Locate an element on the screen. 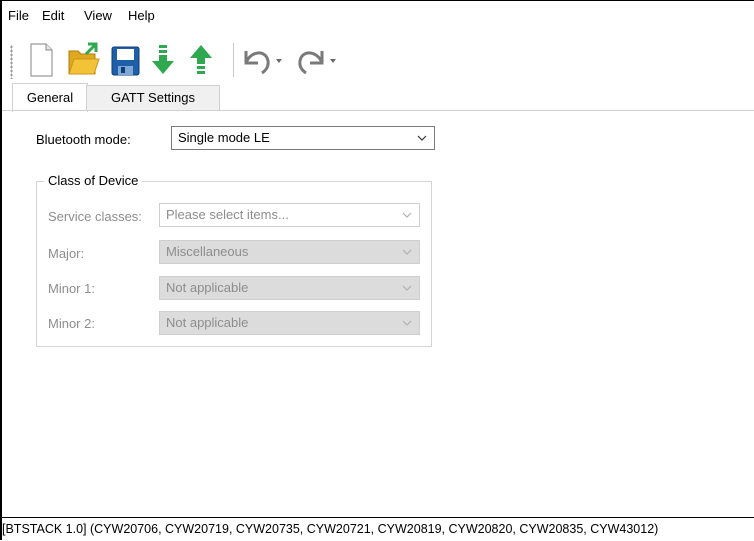 The width and height of the screenshot is (754, 541). minor1-value: Not applicable is located at coordinates (207, 287).